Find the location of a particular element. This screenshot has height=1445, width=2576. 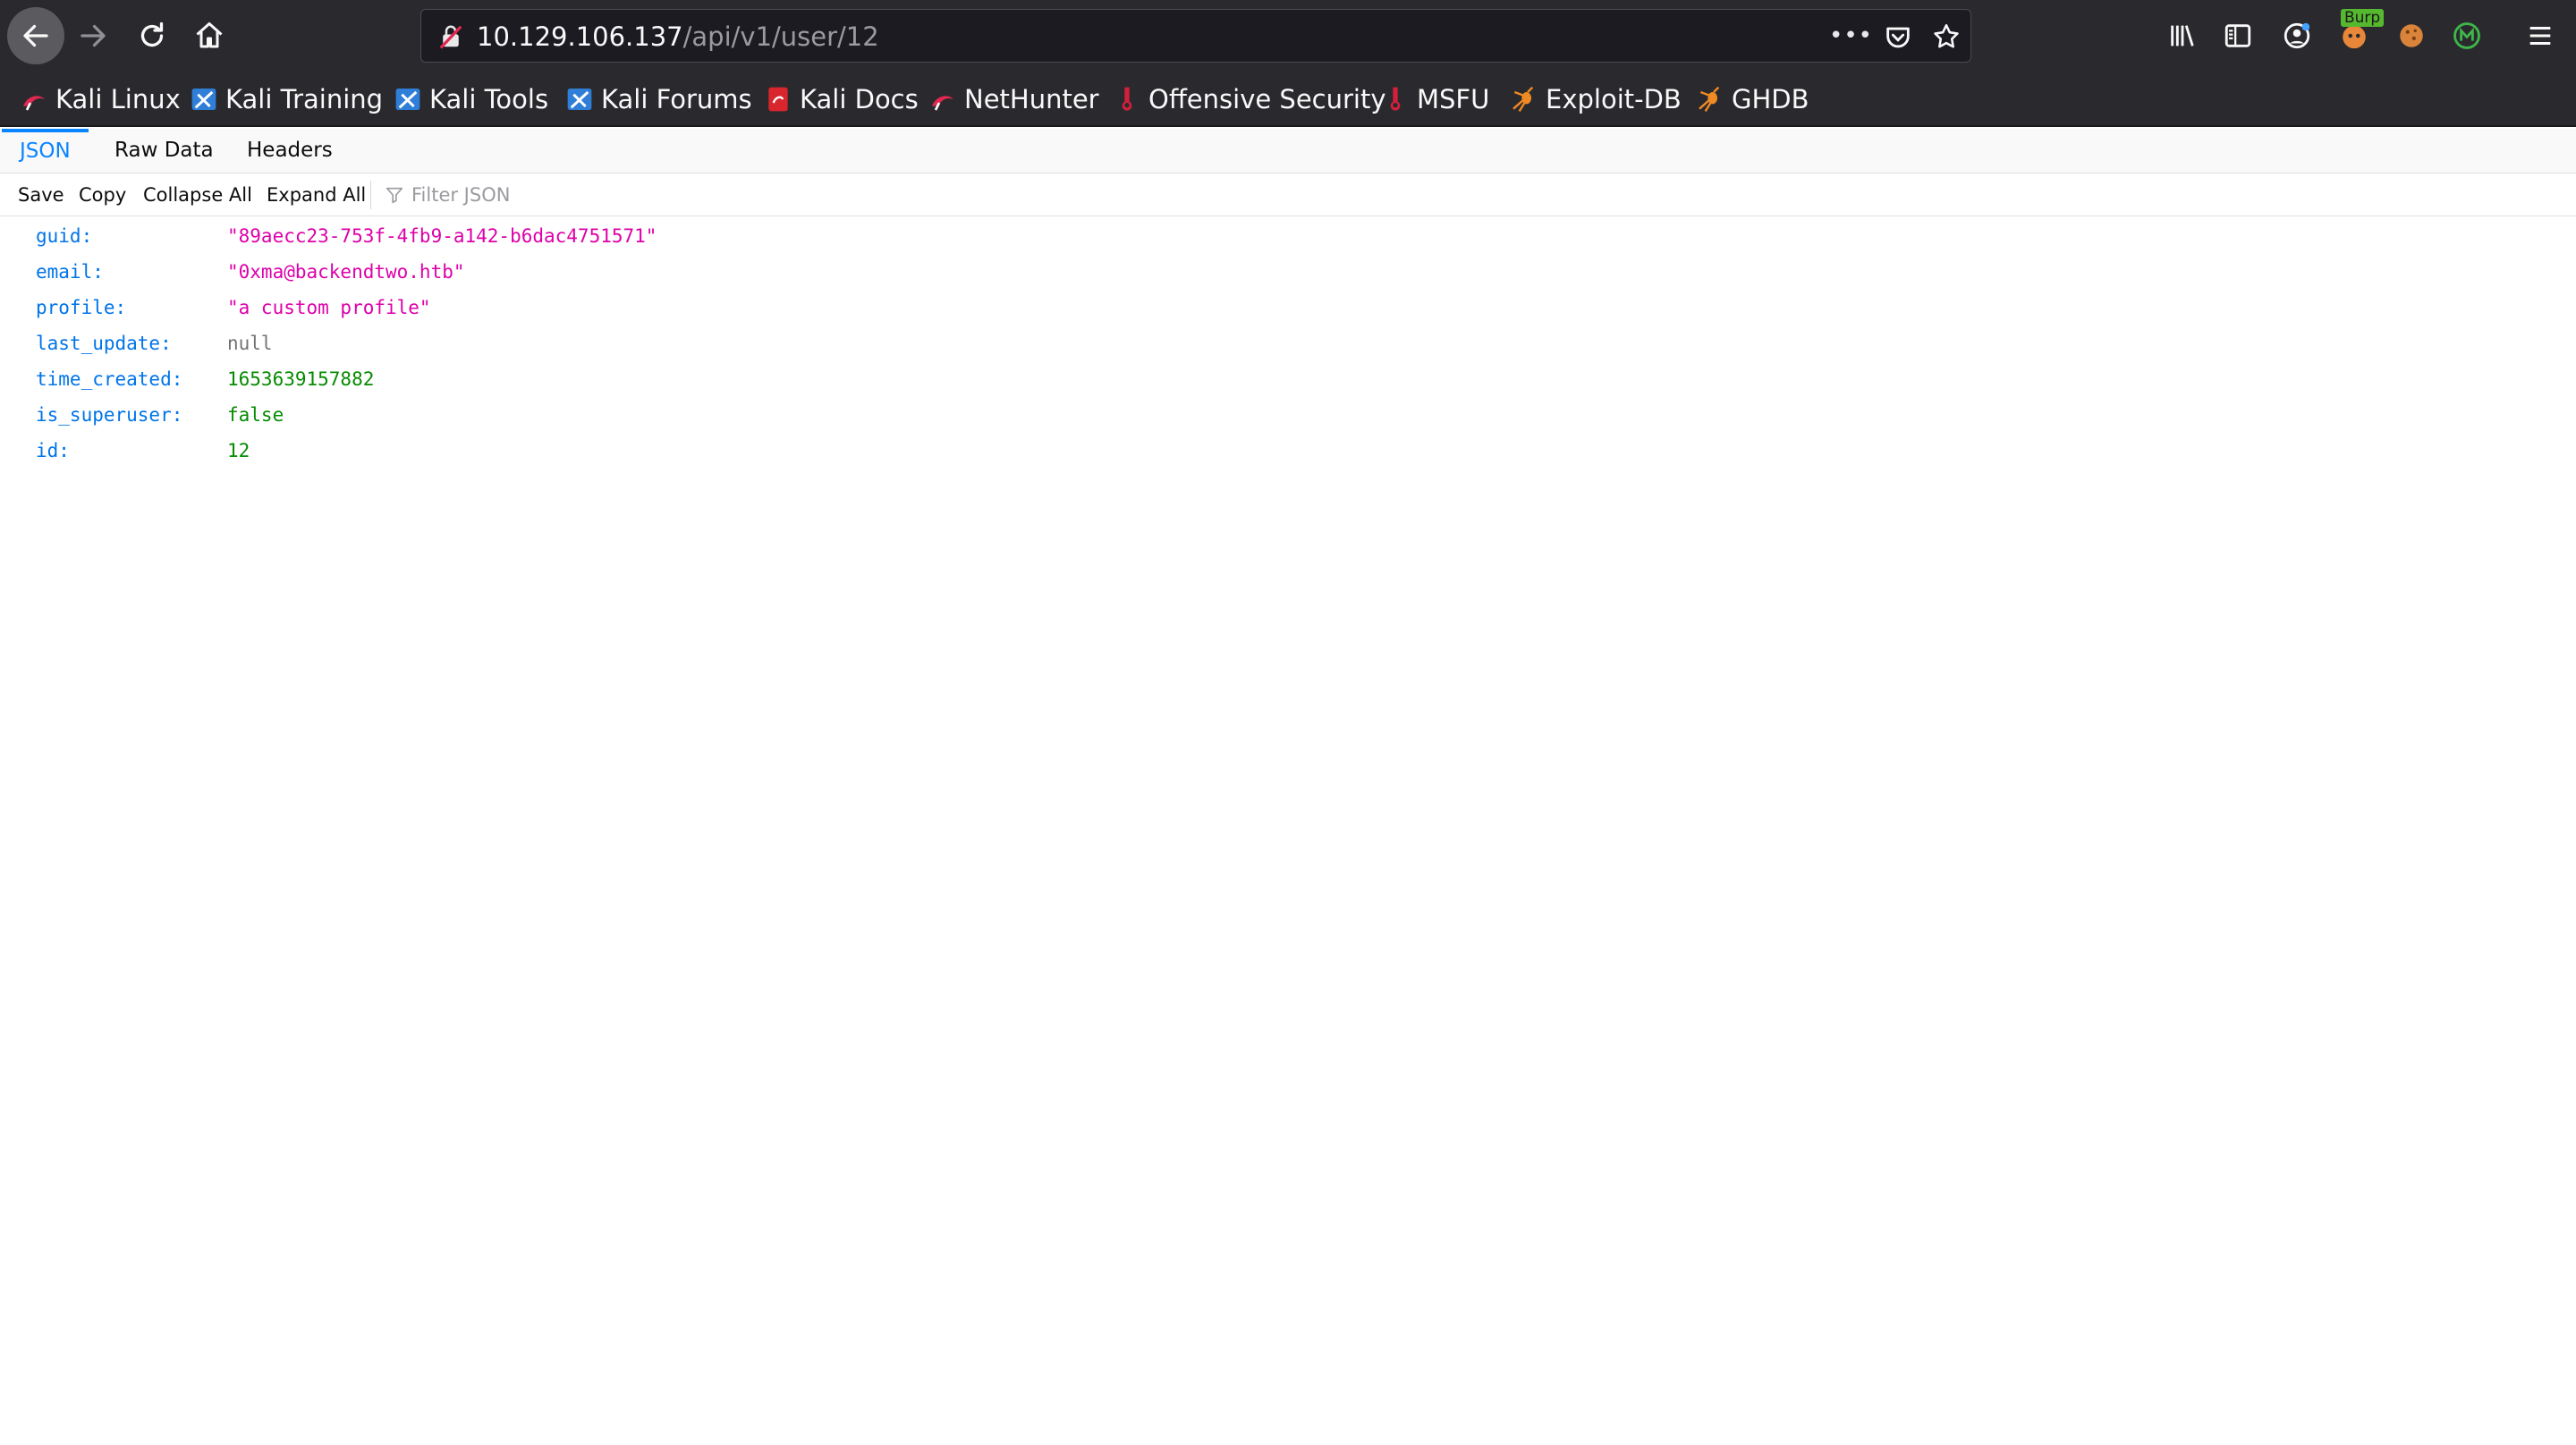

filter-icon is located at coordinates (394, 195).